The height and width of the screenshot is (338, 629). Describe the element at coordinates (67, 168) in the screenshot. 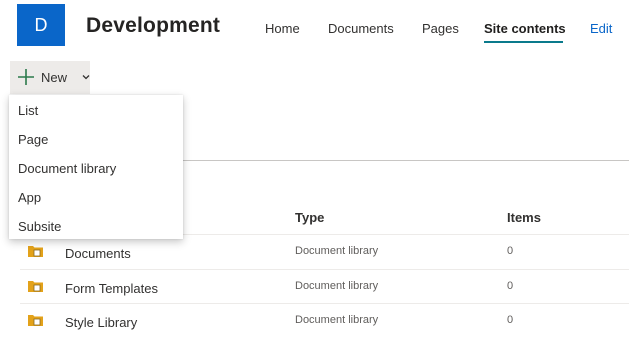

I see `menu-item-label: Document library` at that location.